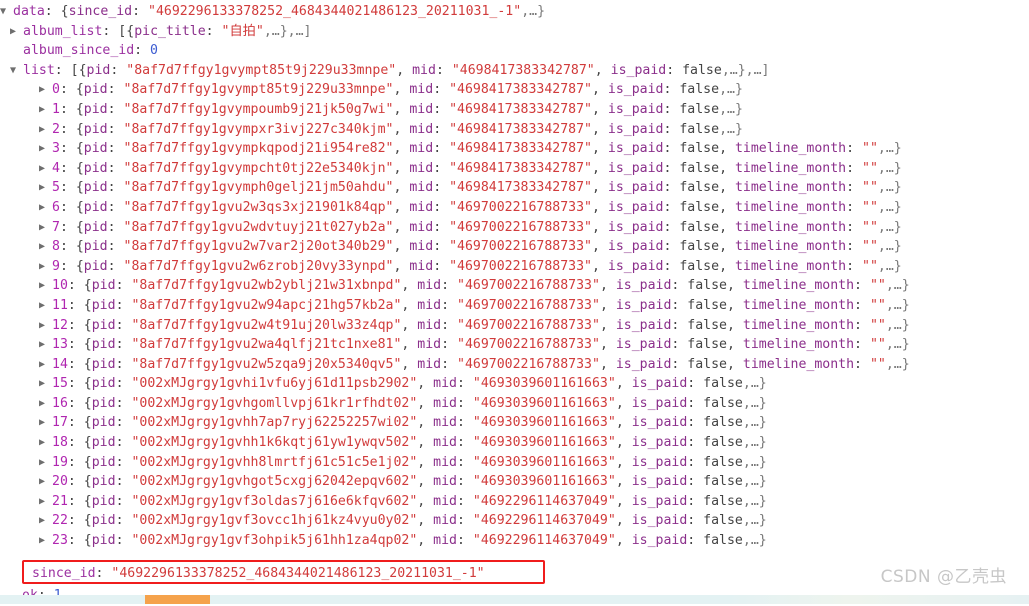 This screenshot has width=1029, height=606. What do you see at coordinates (790, 266) in the screenshot?
I see `key-timeline-month: timeline_month` at bounding box center [790, 266].